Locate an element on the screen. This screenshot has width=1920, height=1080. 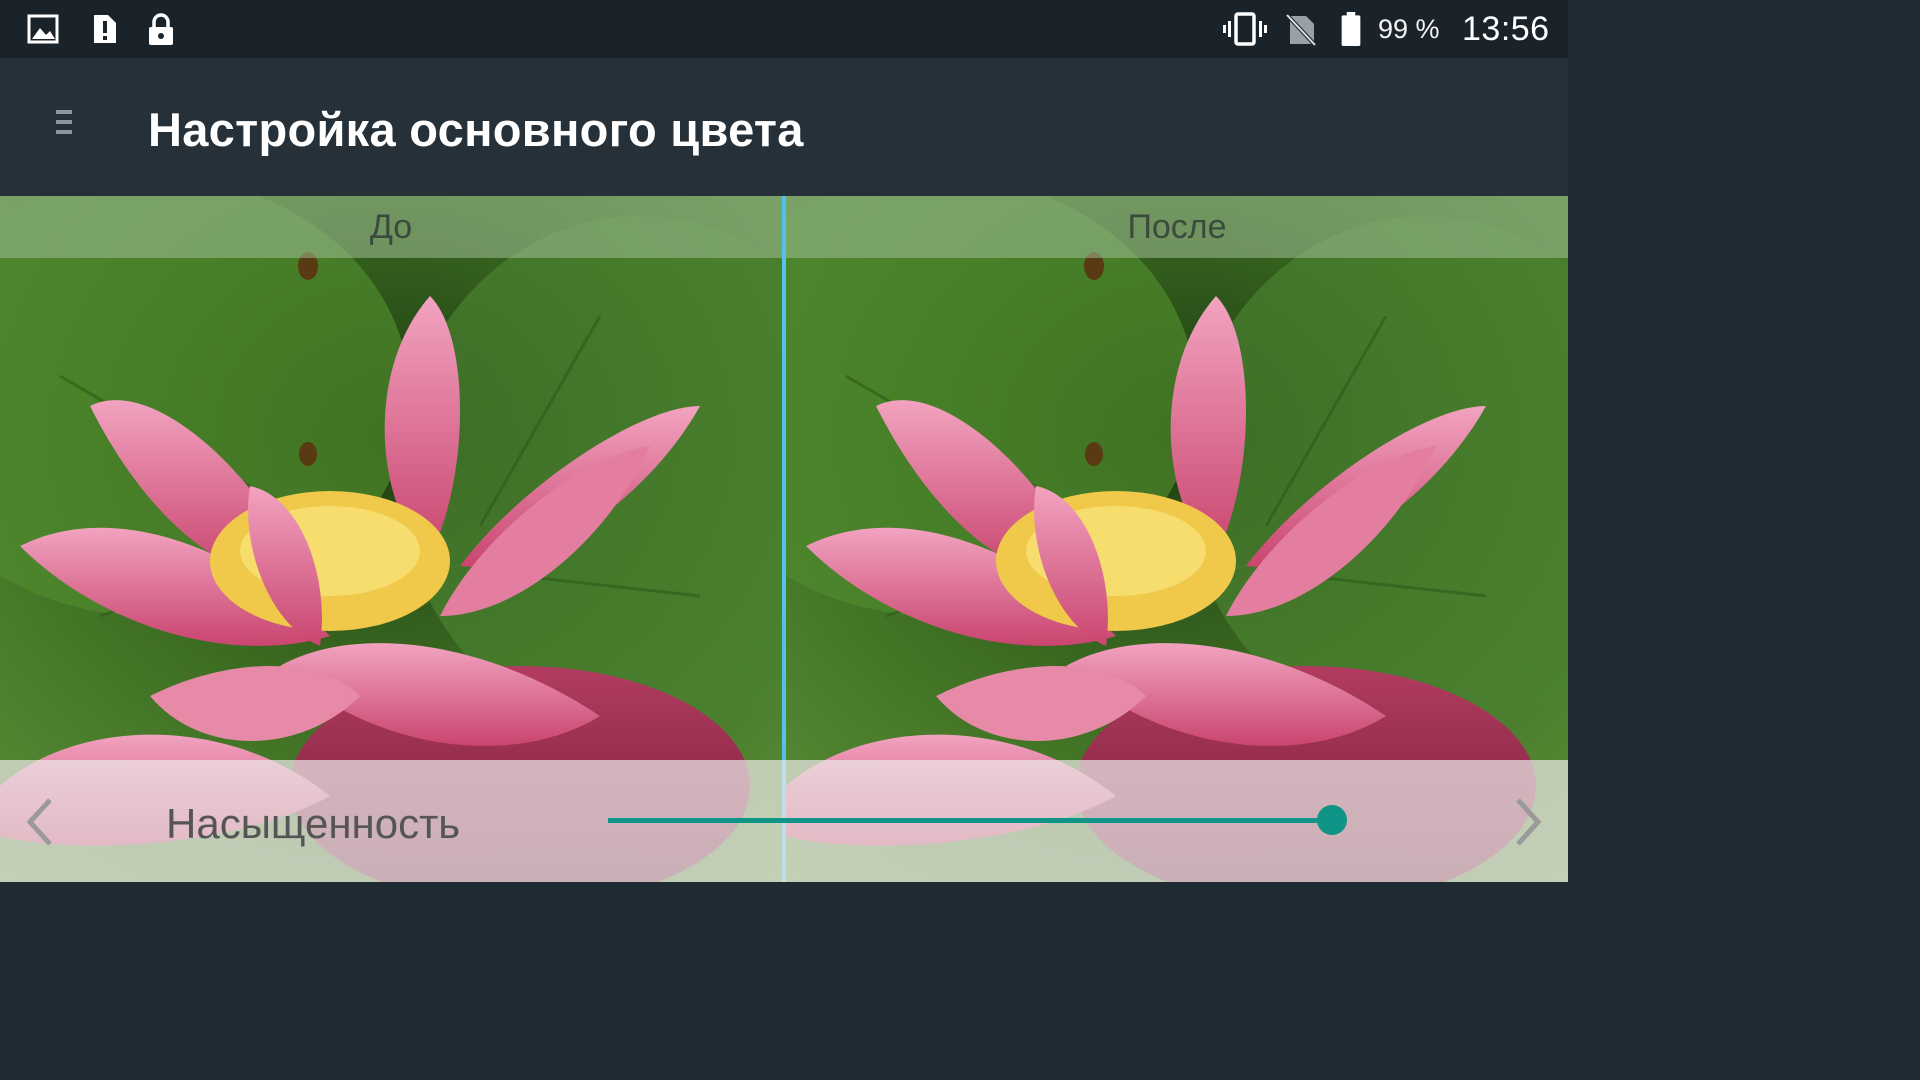
saturation-slider is located at coordinates (977, 820).